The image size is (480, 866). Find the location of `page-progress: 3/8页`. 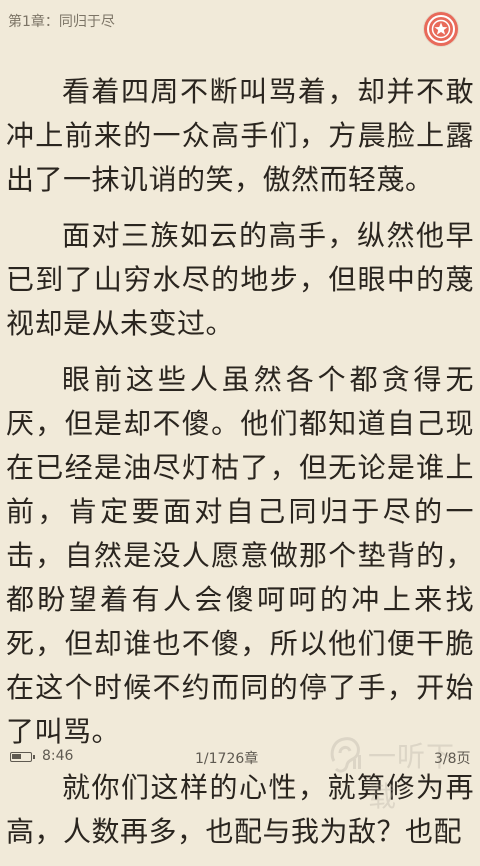

page-progress: 3/8页 is located at coordinates (452, 759).